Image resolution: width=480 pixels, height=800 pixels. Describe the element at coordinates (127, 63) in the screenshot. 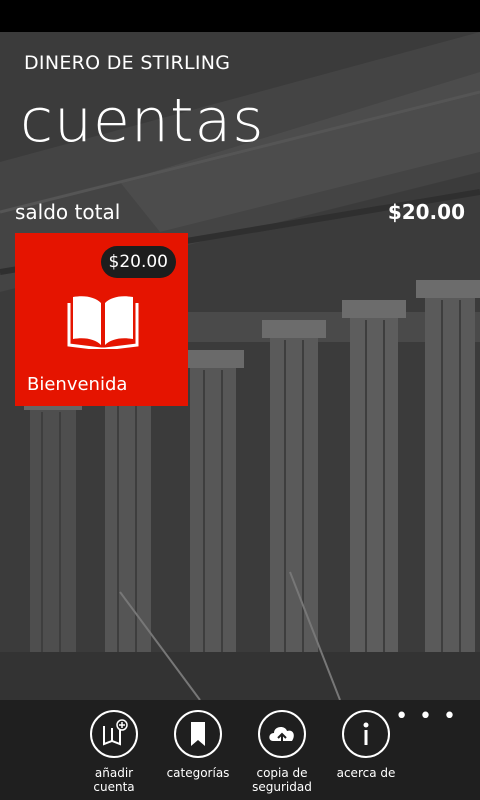

I see `app-title: DINERO DE STIRLING` at that location.